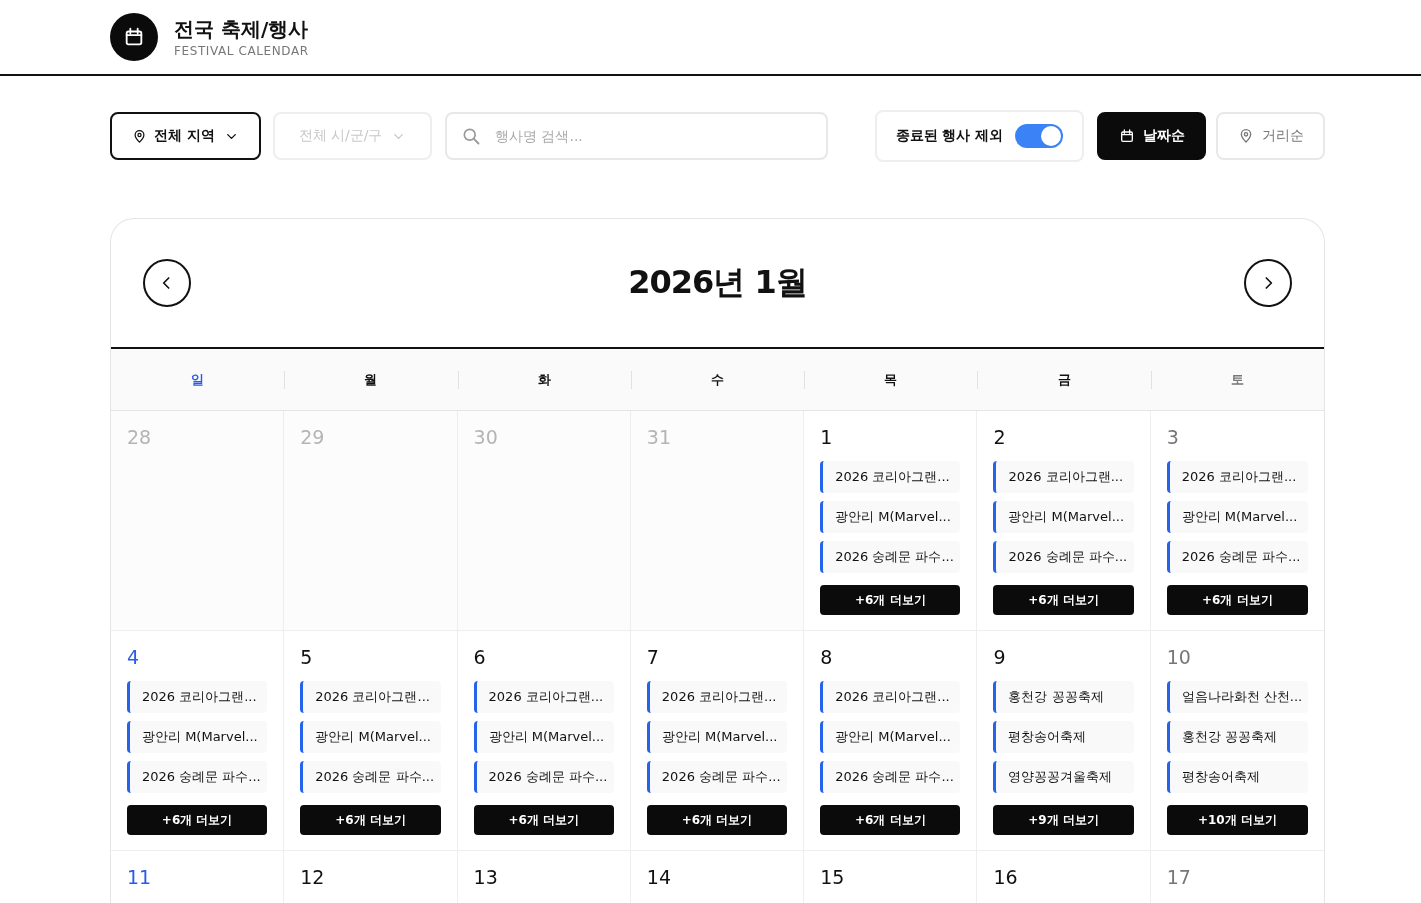  What do you see at coordinates (185, 136) in the screenshot?
I see `region-dropdown: 전체 지역` at bounding box center [185, 136].